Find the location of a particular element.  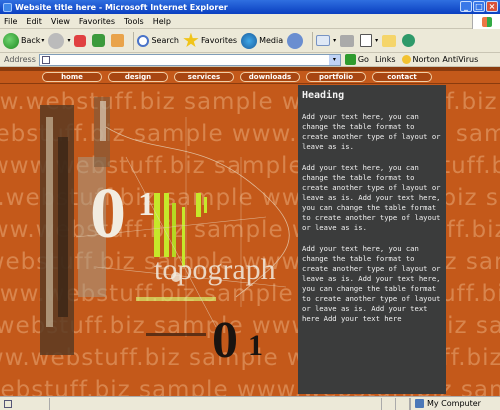

maximize-button: □ is located at coordinates (479, 6).